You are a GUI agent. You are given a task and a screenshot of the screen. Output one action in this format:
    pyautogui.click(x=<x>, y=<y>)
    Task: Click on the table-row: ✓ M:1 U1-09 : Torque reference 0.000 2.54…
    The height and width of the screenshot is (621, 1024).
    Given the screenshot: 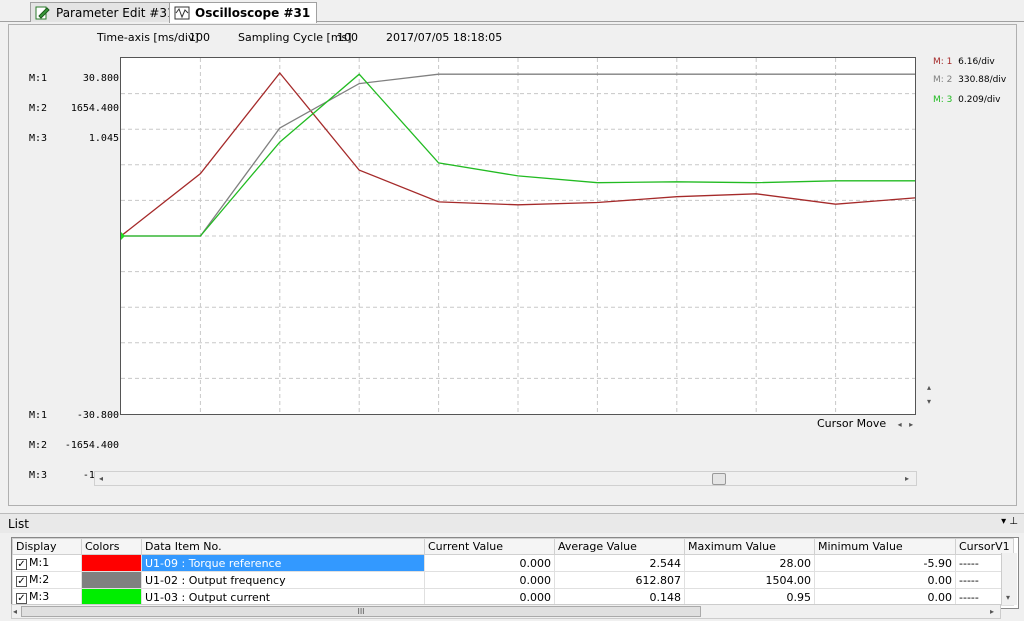 What is the action you would take?
    pyautogui.click(x=513, y=563)
    